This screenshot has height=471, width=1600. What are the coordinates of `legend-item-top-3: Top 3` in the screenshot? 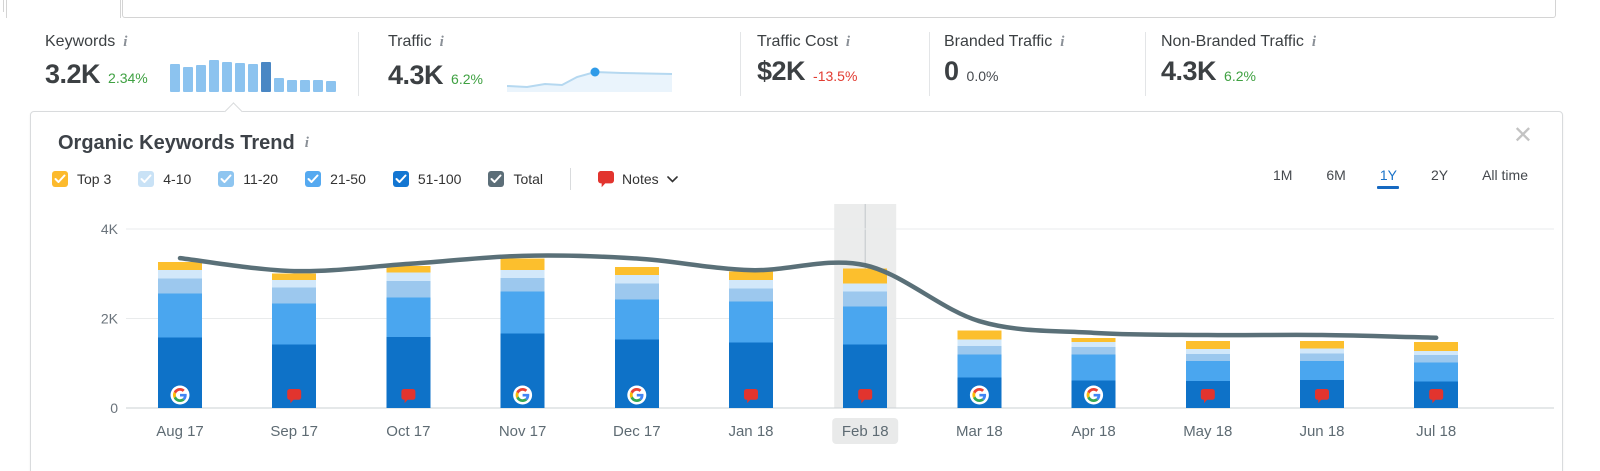 It's located at (81, 179).